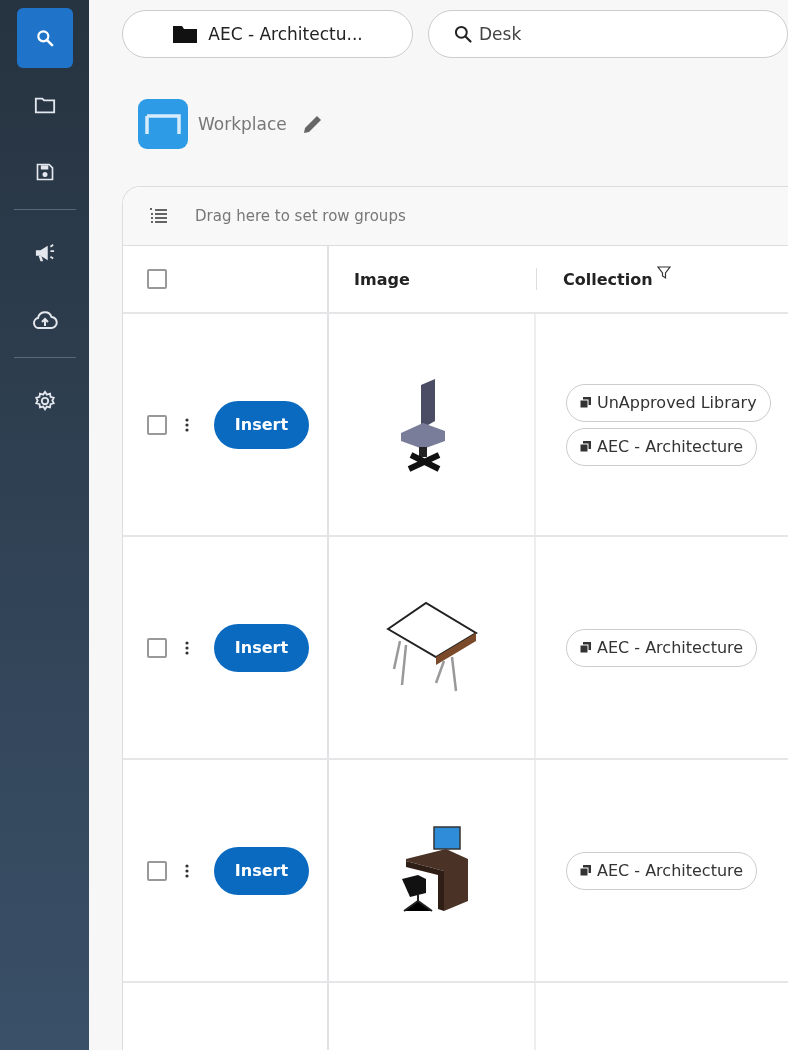 The width and height of the screenshot is (788, 1050). I want to click on row-groups-hint: Drag here to set row groups, so click(300, 216).